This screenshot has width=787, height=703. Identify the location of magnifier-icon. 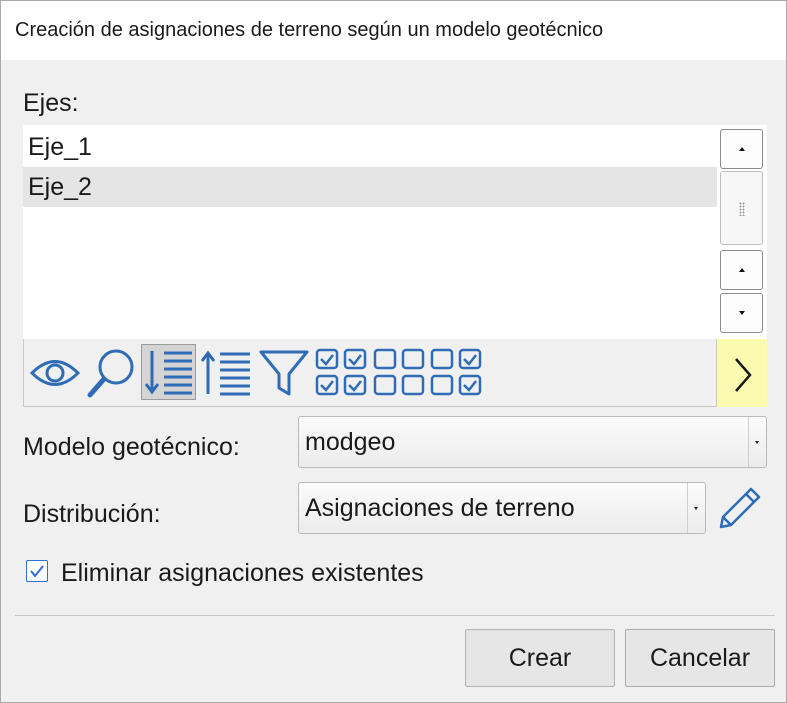
(110, 373).